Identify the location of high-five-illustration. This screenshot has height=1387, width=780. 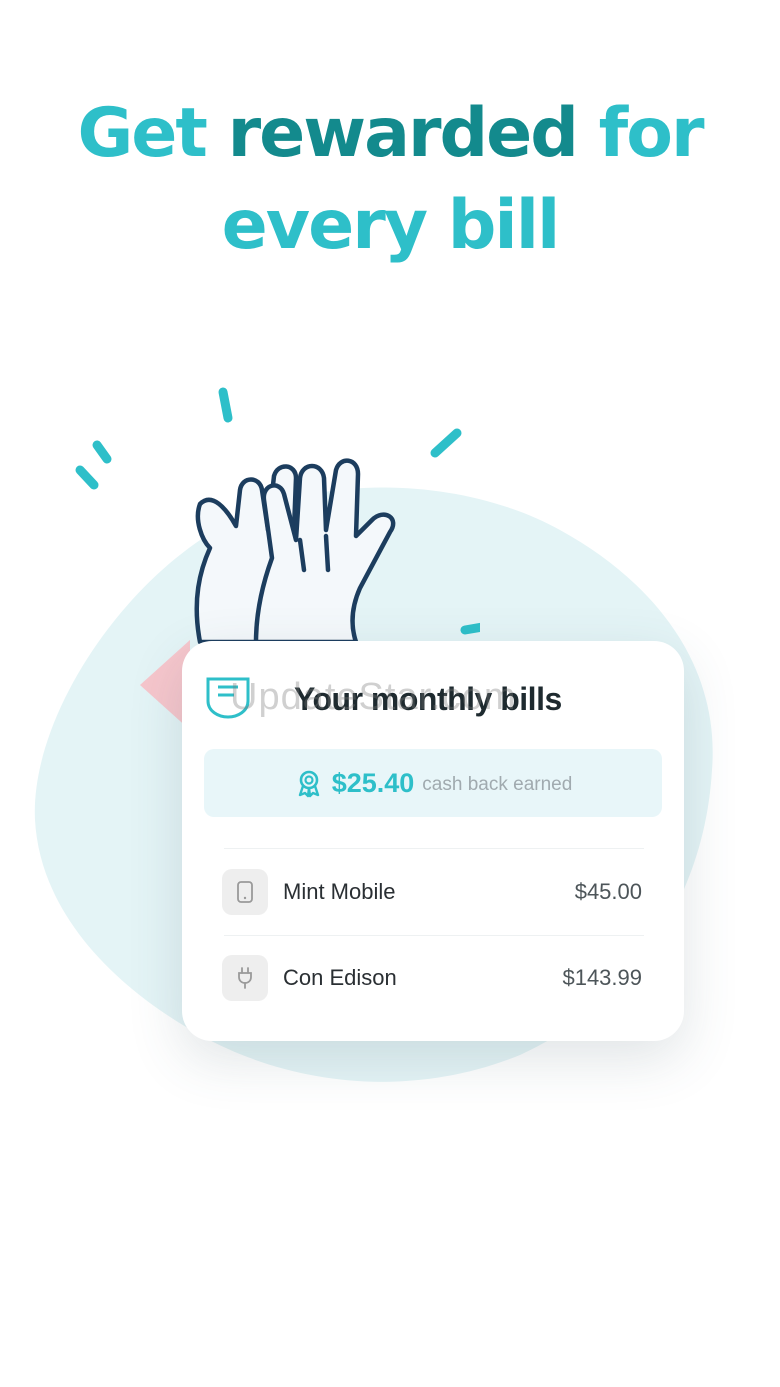
(277, 516).